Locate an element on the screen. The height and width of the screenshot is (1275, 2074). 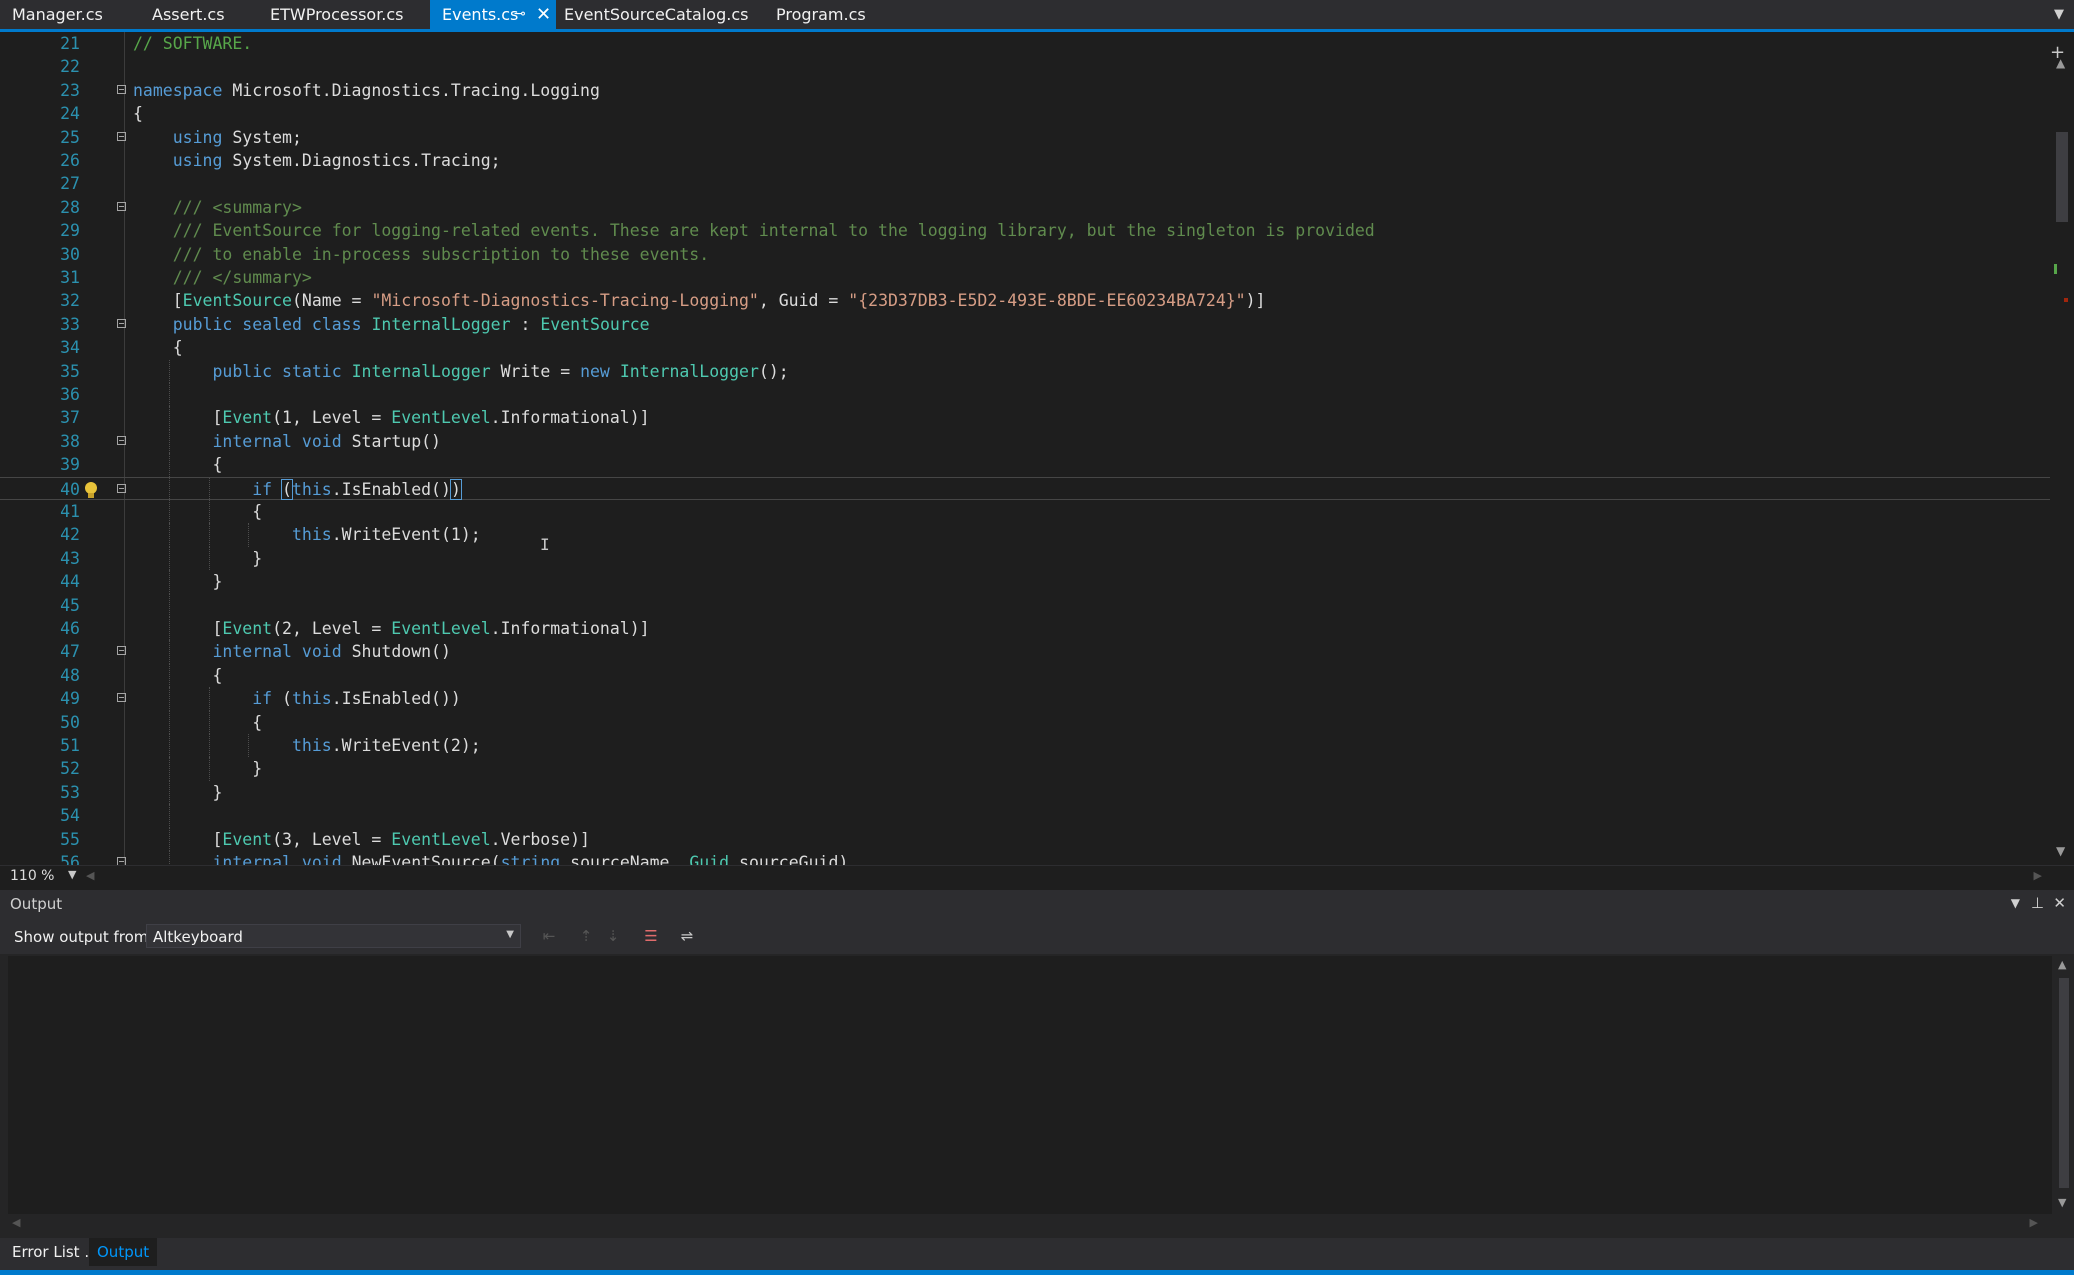
code-line: 21 // SOFTWARE. is located at coordinates (1025, 43).